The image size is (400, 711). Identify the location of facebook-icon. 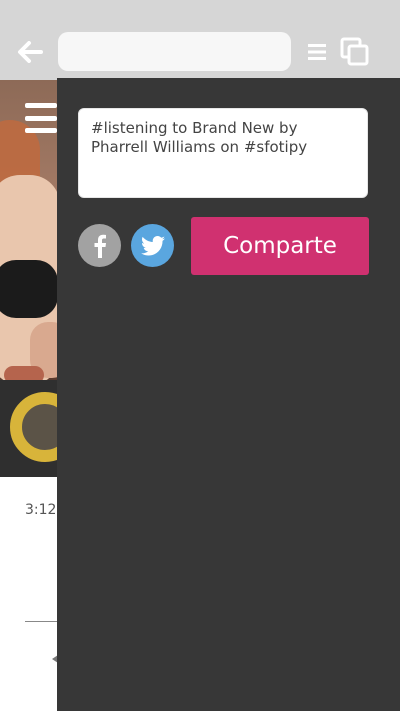
(100, 246).